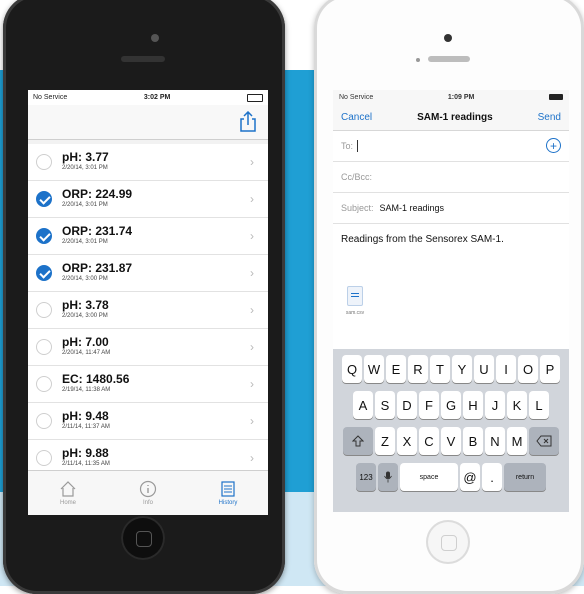 Image resolution: width=584 pixels, height=594 pixels. What do you see at coordinates (148, 347) in the screenshot?
I see `reading-row: pH: 7.00 2/20/14, 11:47 AM ›` at bounding box center [148, 347].